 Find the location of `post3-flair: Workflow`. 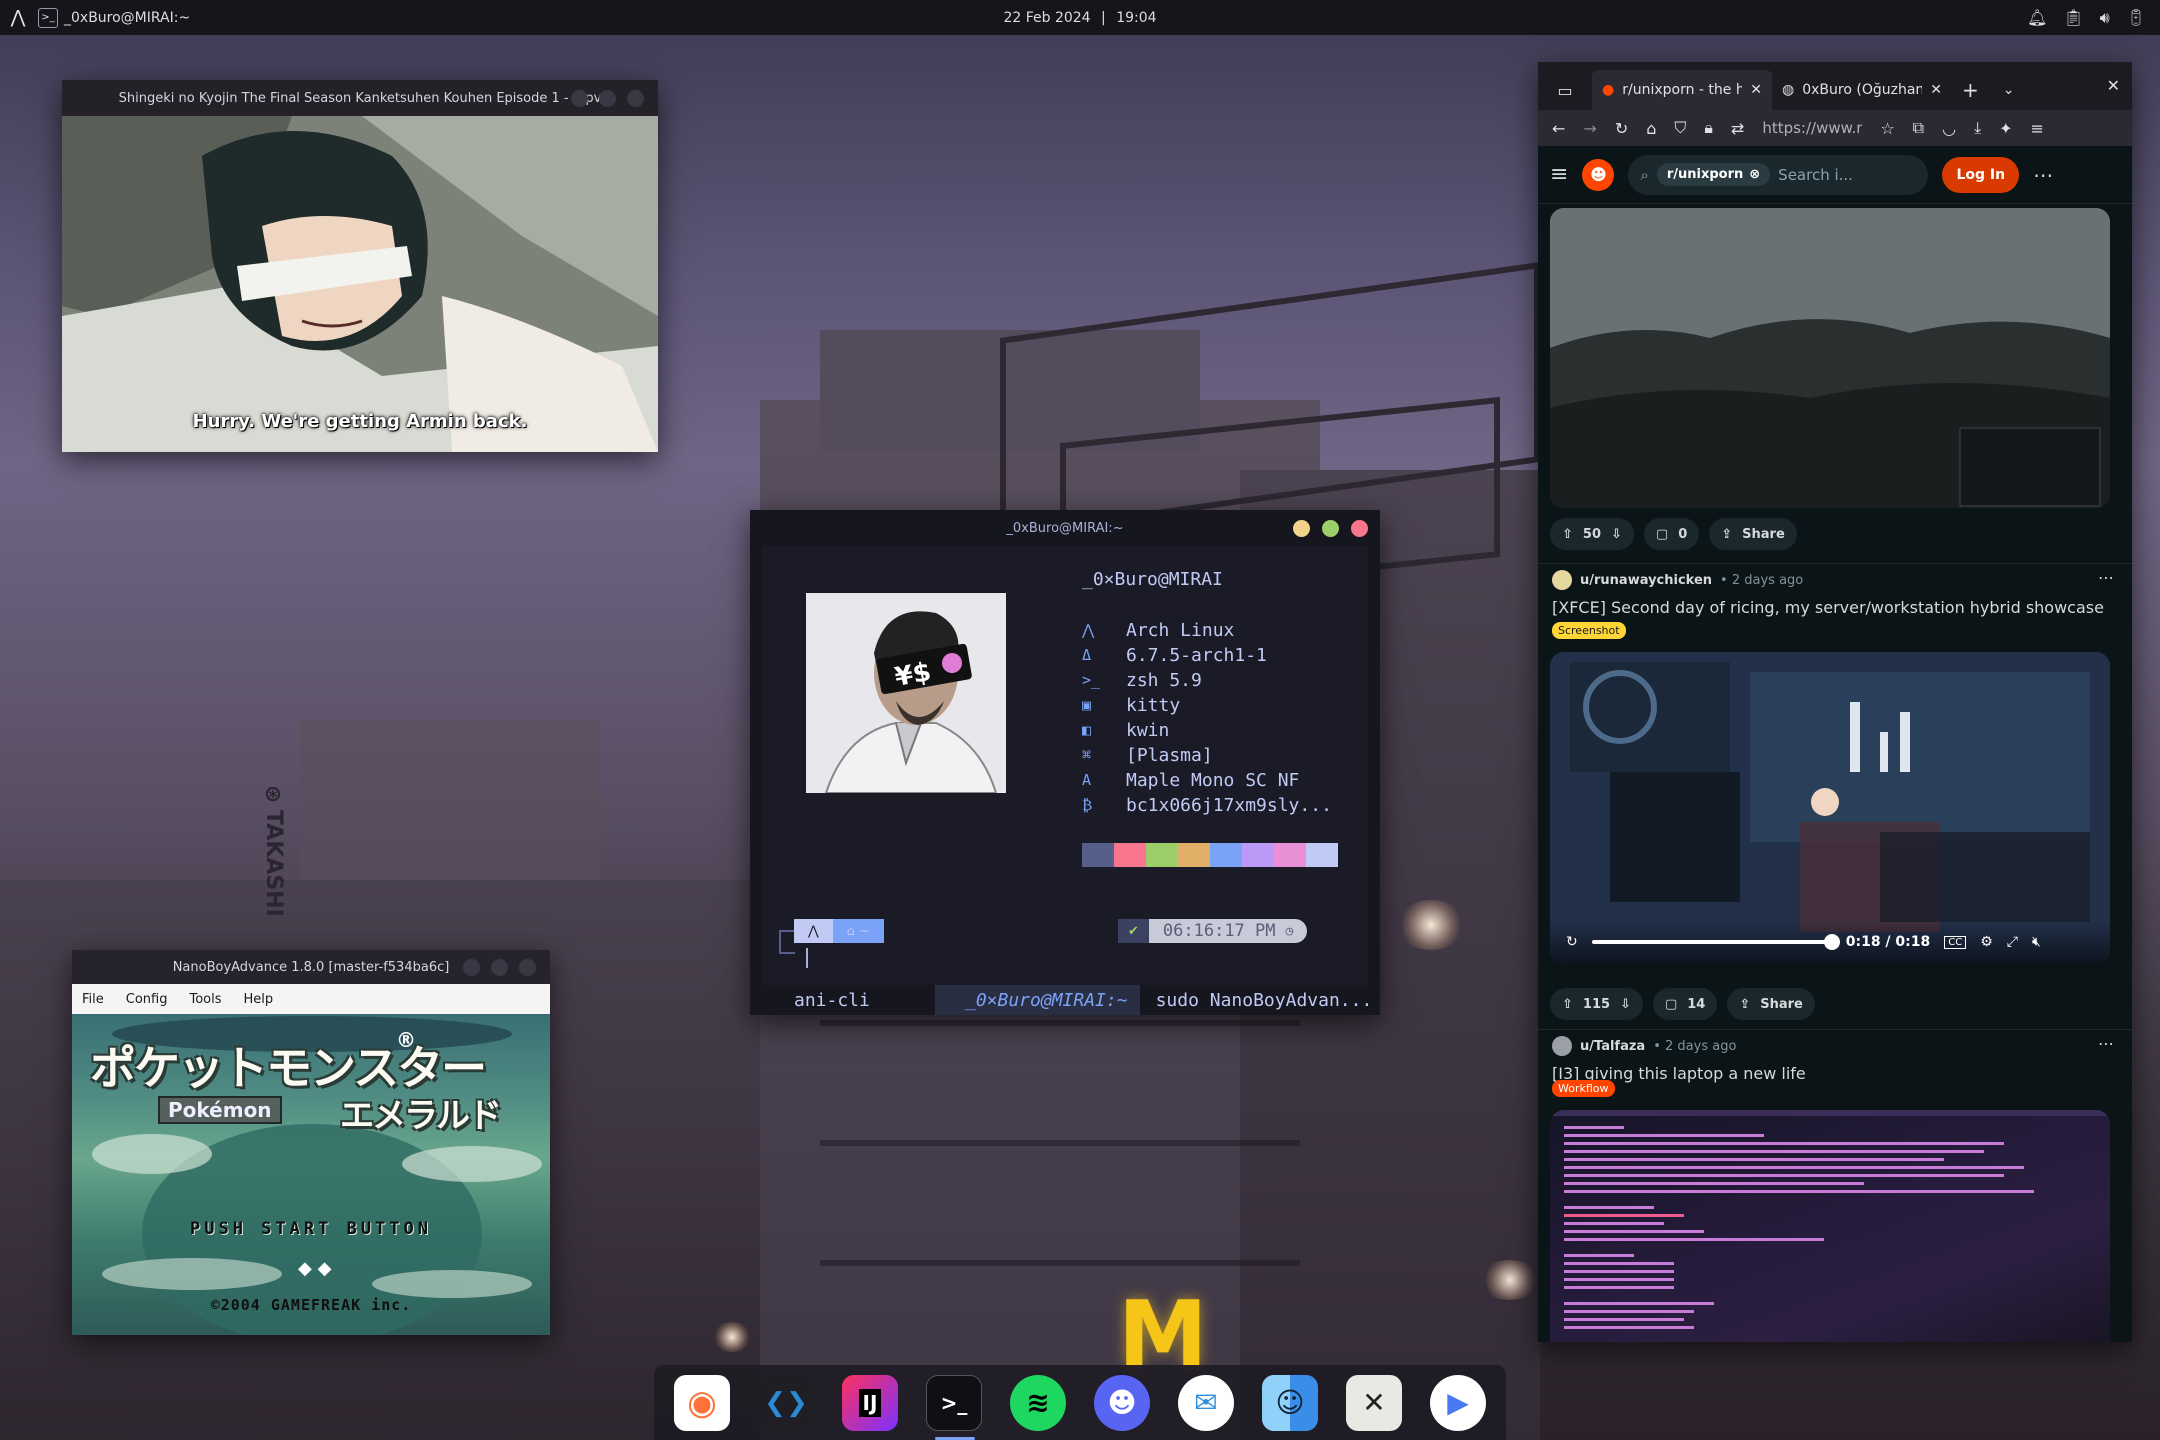

post3-flair: Workflow is located at coordinates (1583, 1088).